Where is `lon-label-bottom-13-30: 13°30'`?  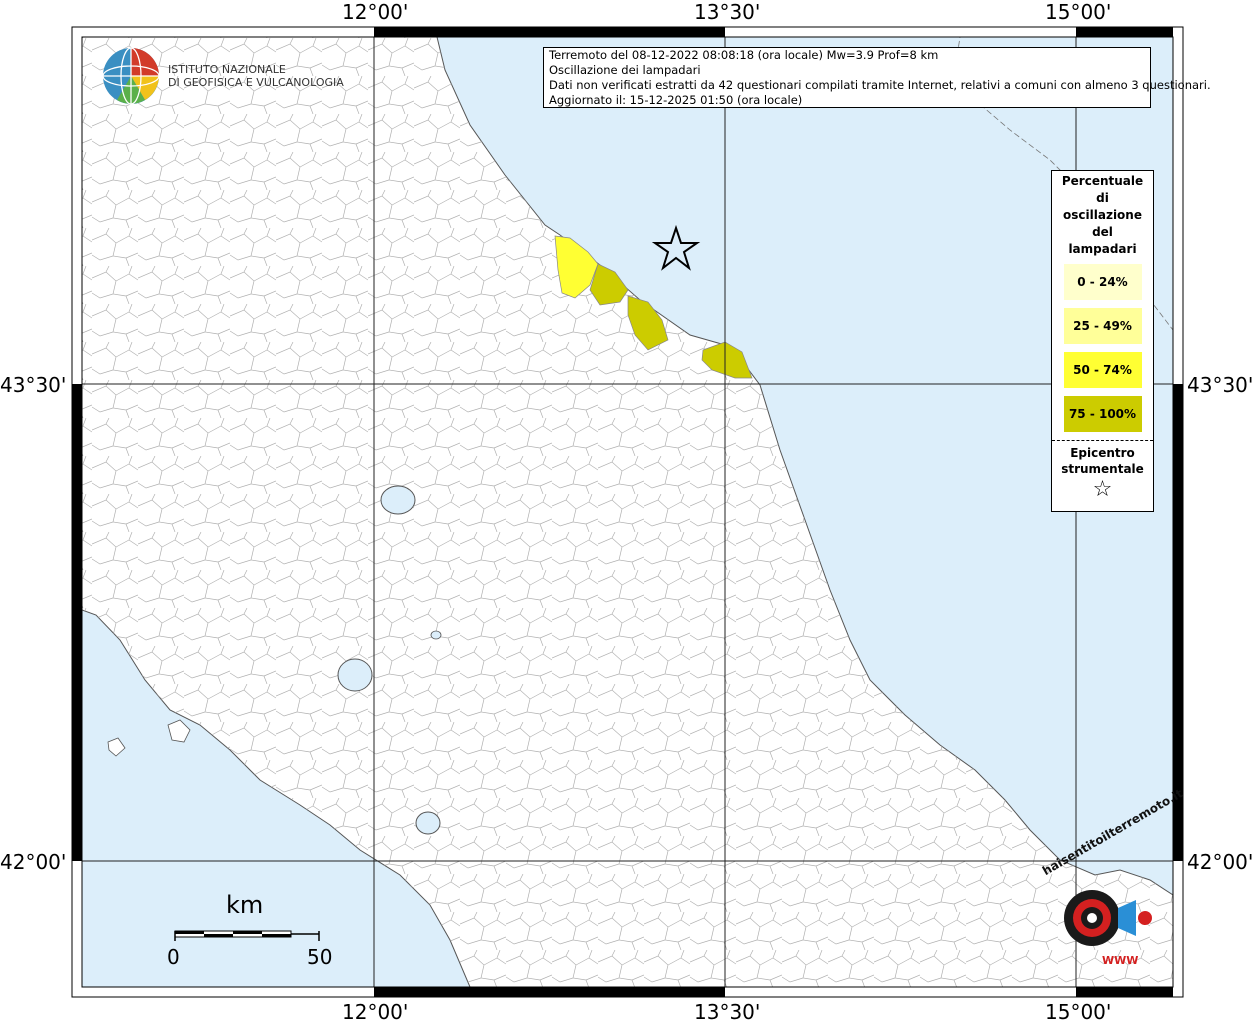 lon-label-bottom-13-30: 13°30' is located at coordinates (727, 1012).